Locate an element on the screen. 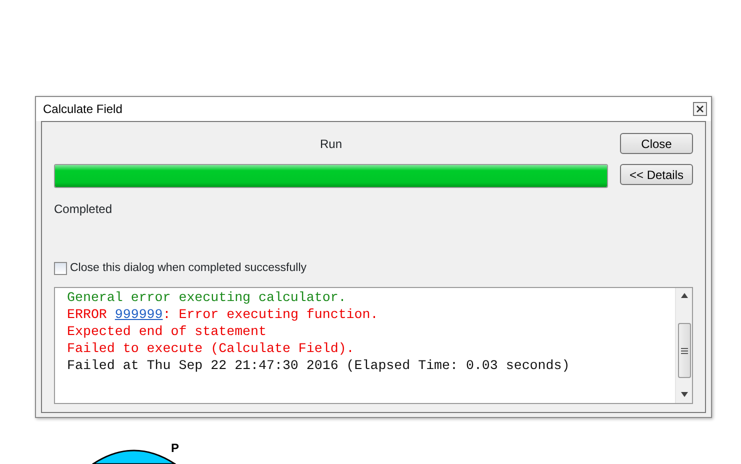 This screenshot has width=741, height=464. log-line: Failed at Thu Sep 22 21:47:30 2016 (Elapsed Time: 0.03 seconds) is located at coordinates (318, 365).